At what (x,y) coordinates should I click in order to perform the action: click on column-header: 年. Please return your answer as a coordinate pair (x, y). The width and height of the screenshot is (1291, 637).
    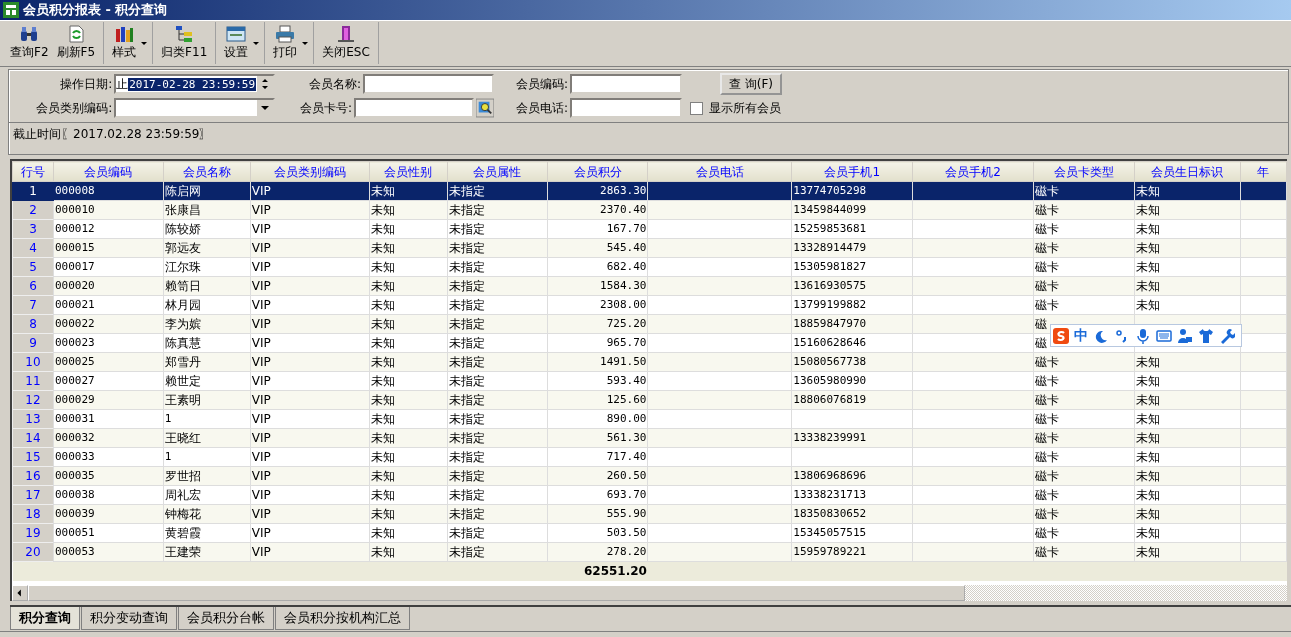
    Looking at the image, I should click on (1263, 171).